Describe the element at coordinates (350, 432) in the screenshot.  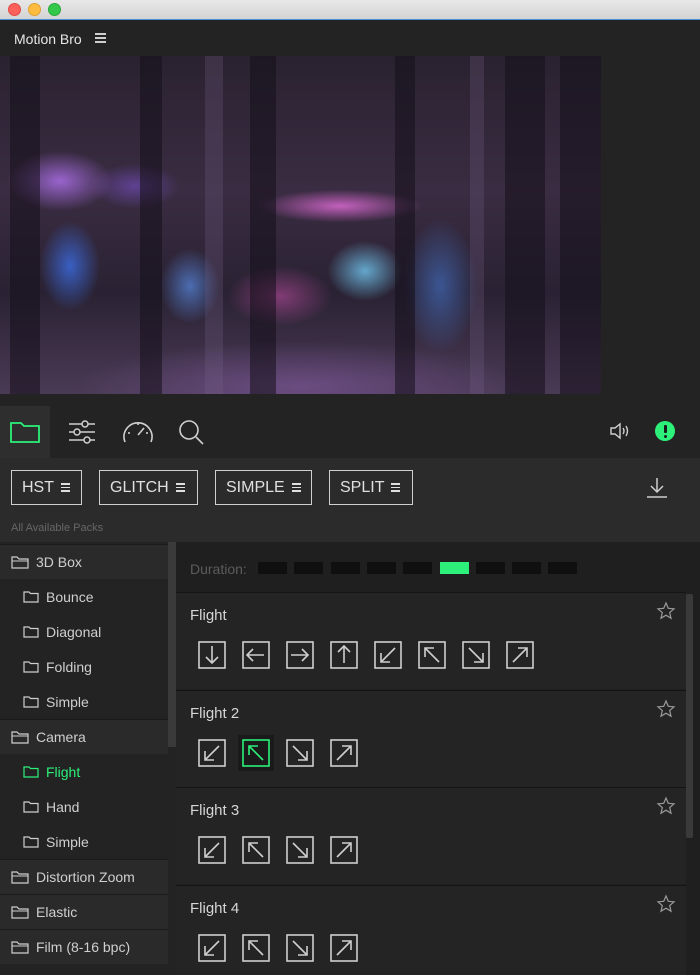
I see `main-toolbar` at that location.